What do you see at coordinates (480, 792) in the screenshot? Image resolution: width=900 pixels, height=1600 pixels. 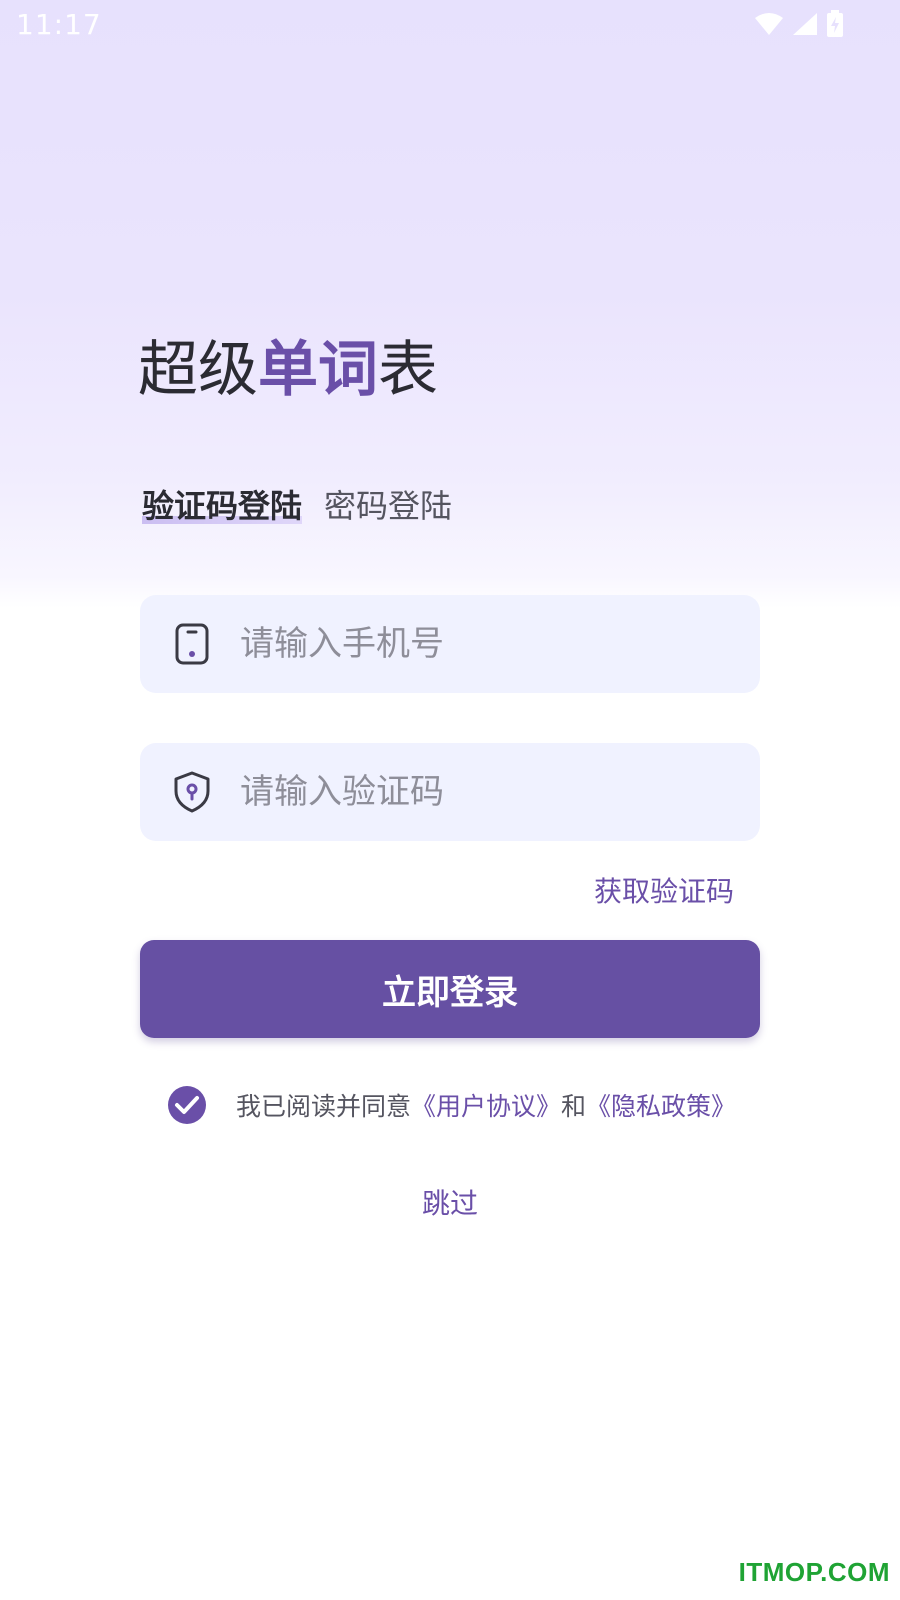 I see `verification-code-input` at bounding box center [480, 792].